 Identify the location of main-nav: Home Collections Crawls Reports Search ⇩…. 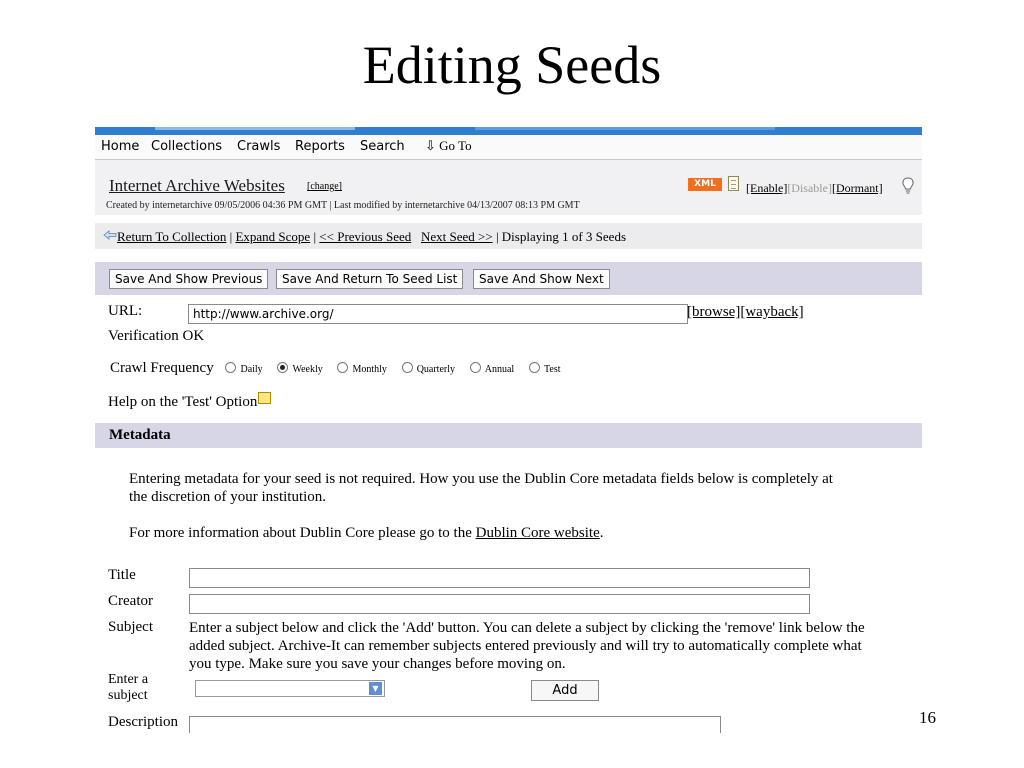
(508, 147).